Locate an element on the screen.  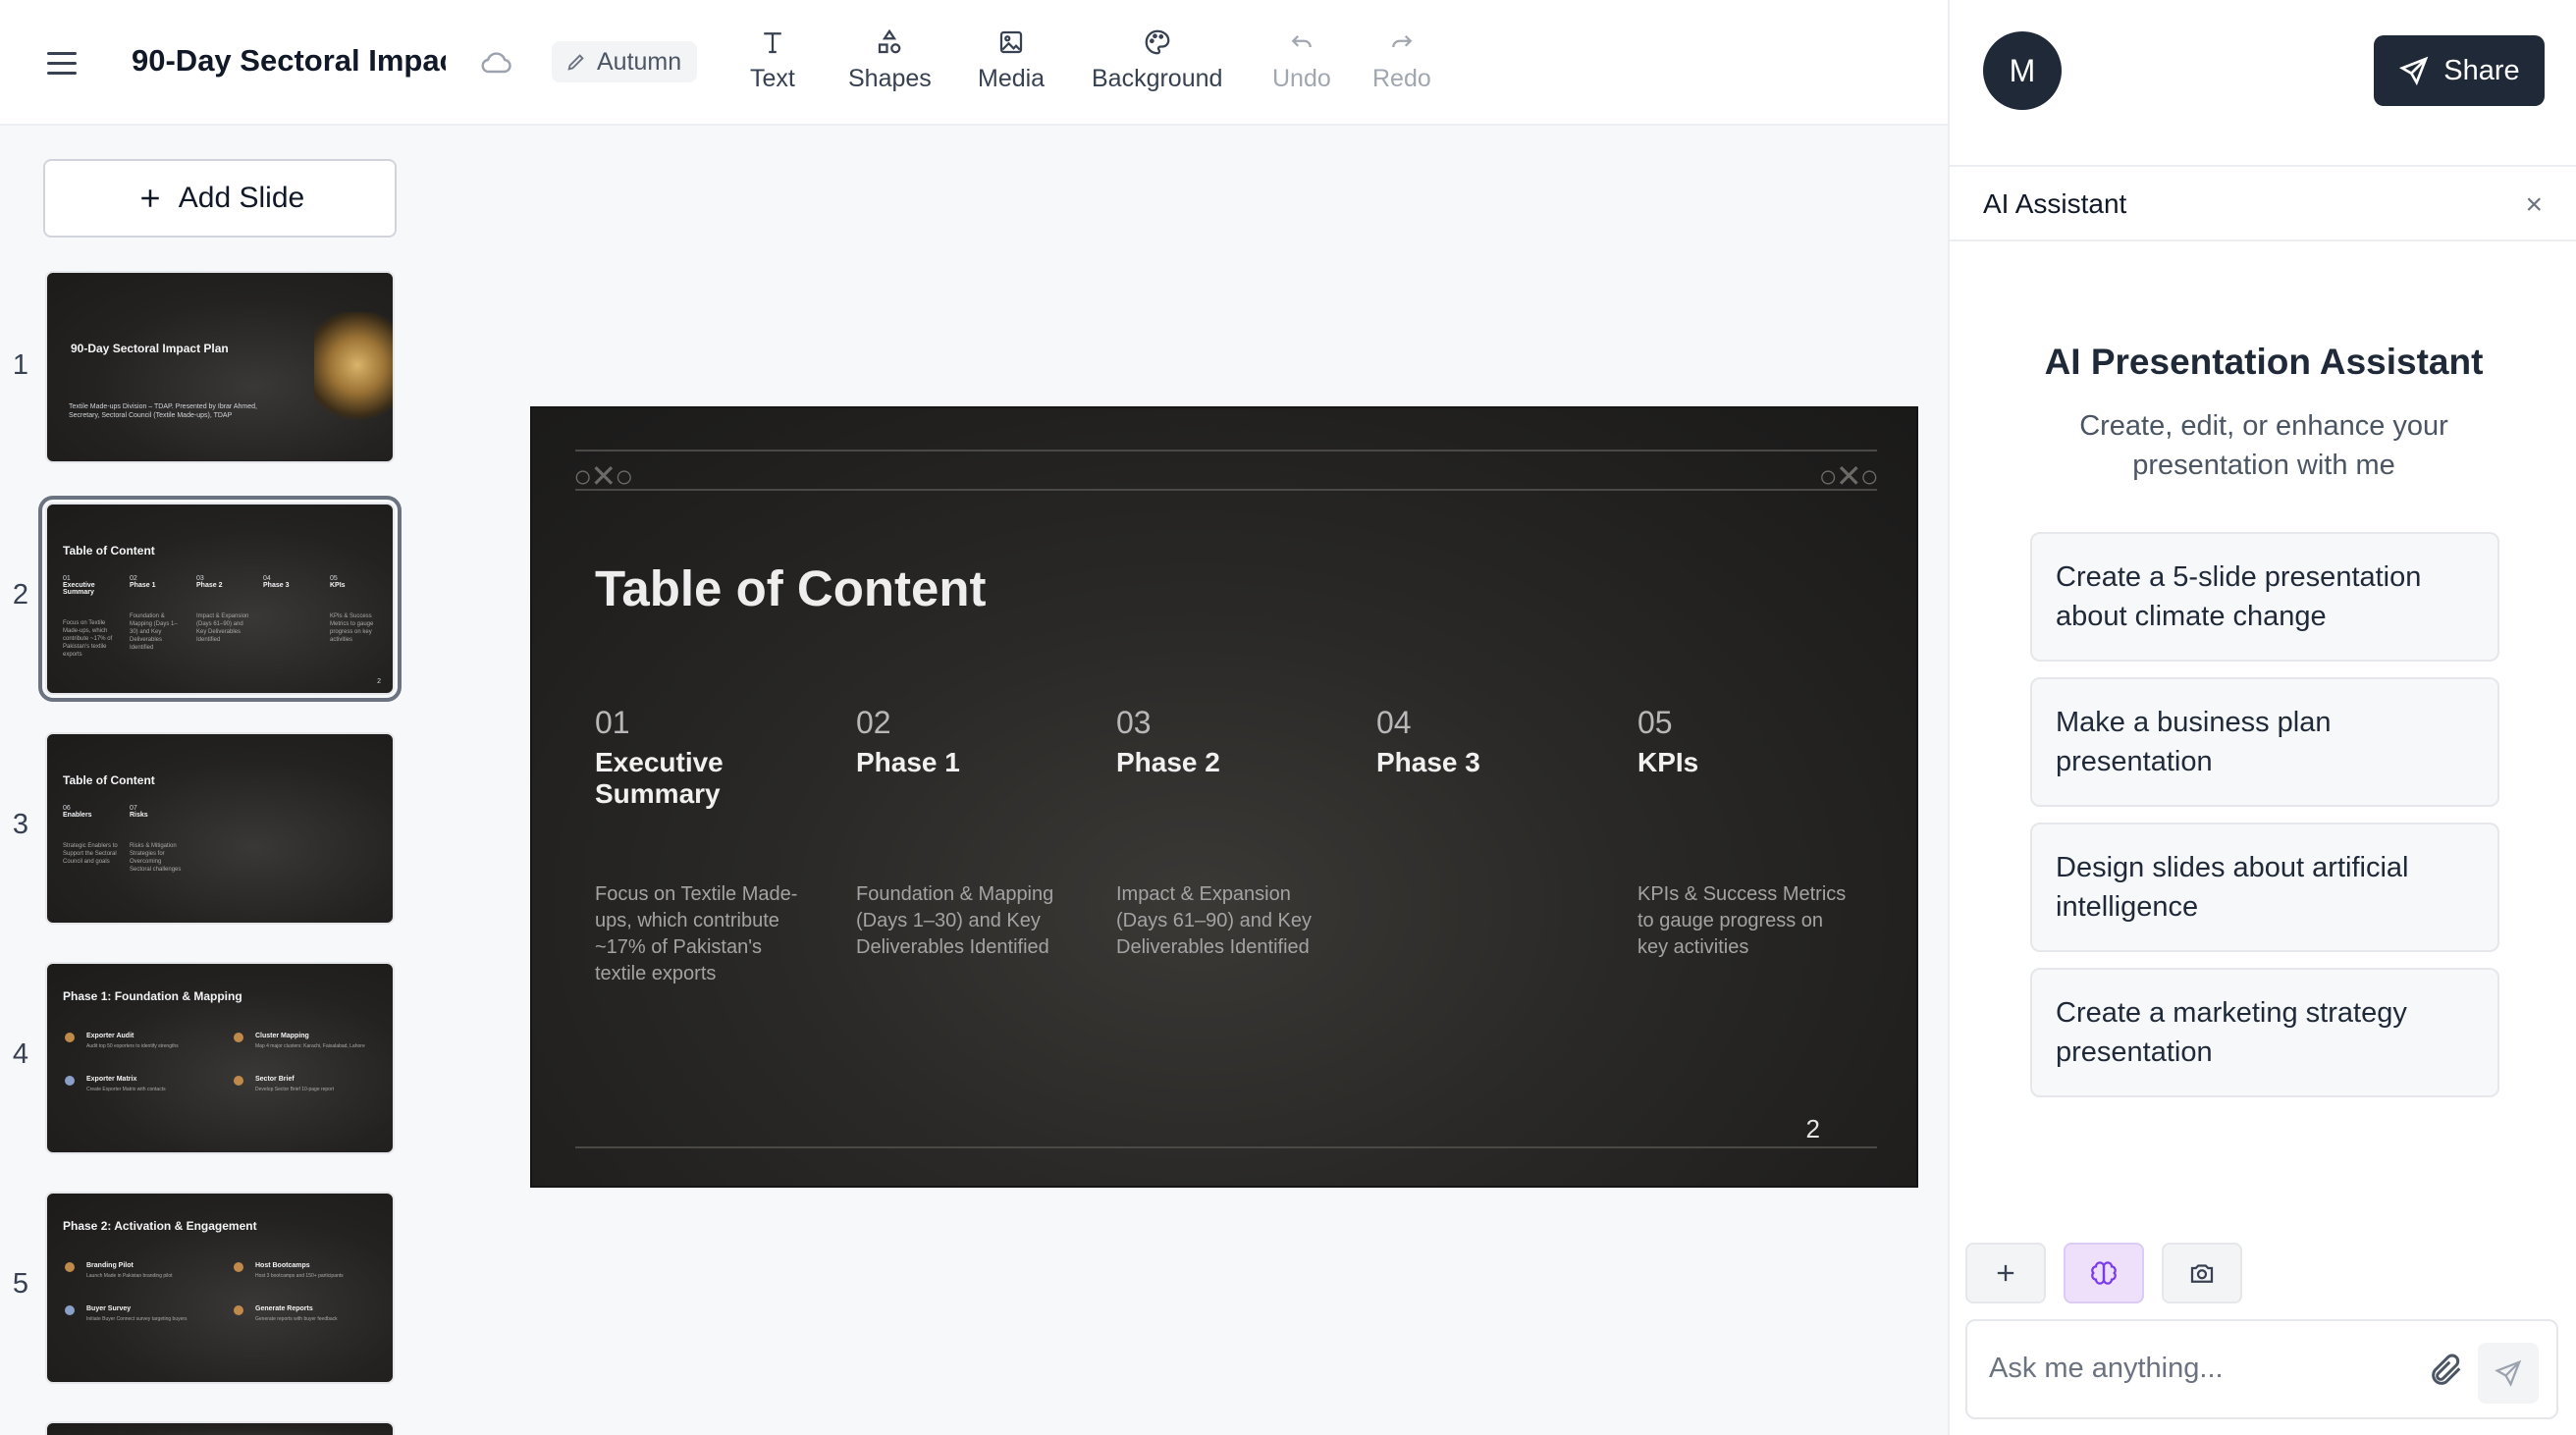
brain-icon is located at coordinates (2104, 1273).